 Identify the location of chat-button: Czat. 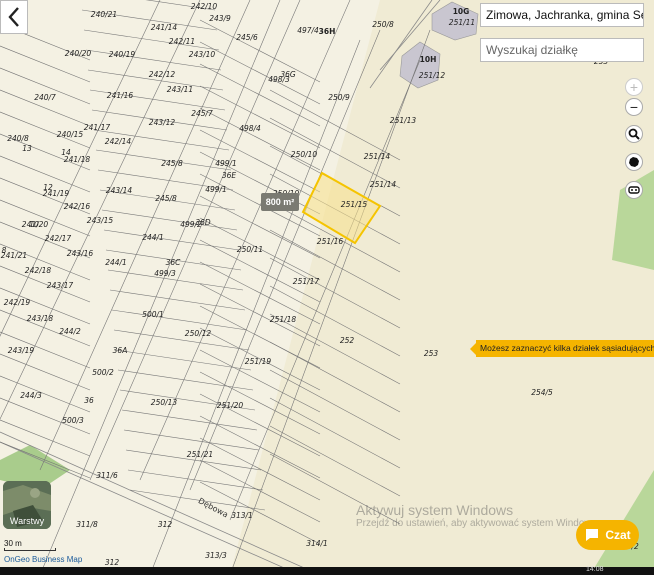
(607, 535).